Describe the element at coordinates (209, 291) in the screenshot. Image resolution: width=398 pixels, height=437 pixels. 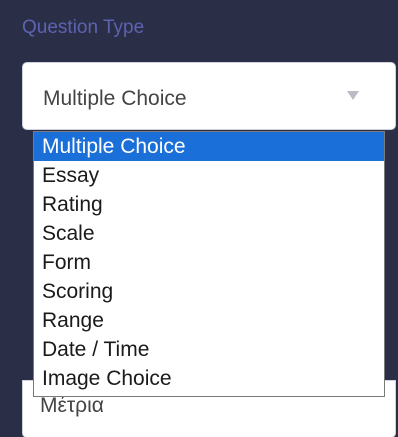
I see `dropdown-option-scoring: Scoring` at that location.